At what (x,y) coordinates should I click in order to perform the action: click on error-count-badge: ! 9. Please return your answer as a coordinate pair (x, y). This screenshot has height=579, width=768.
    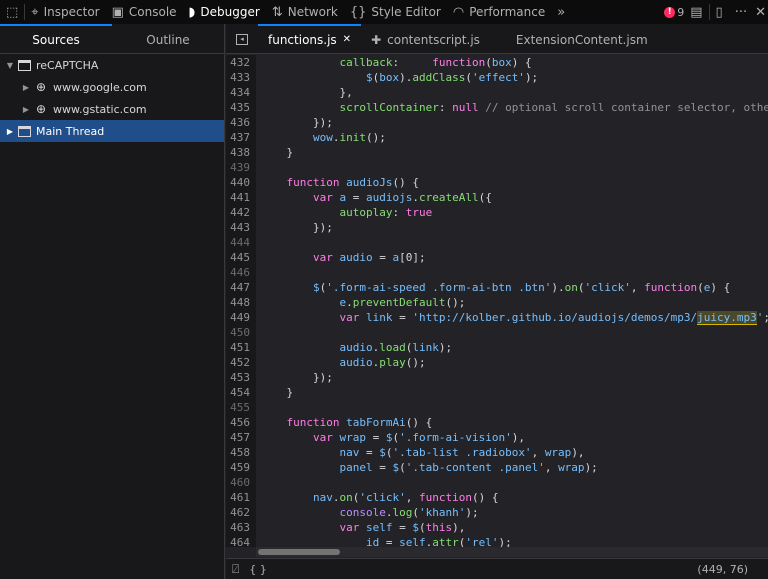
    Looking at the image, I should click on (674, 12).